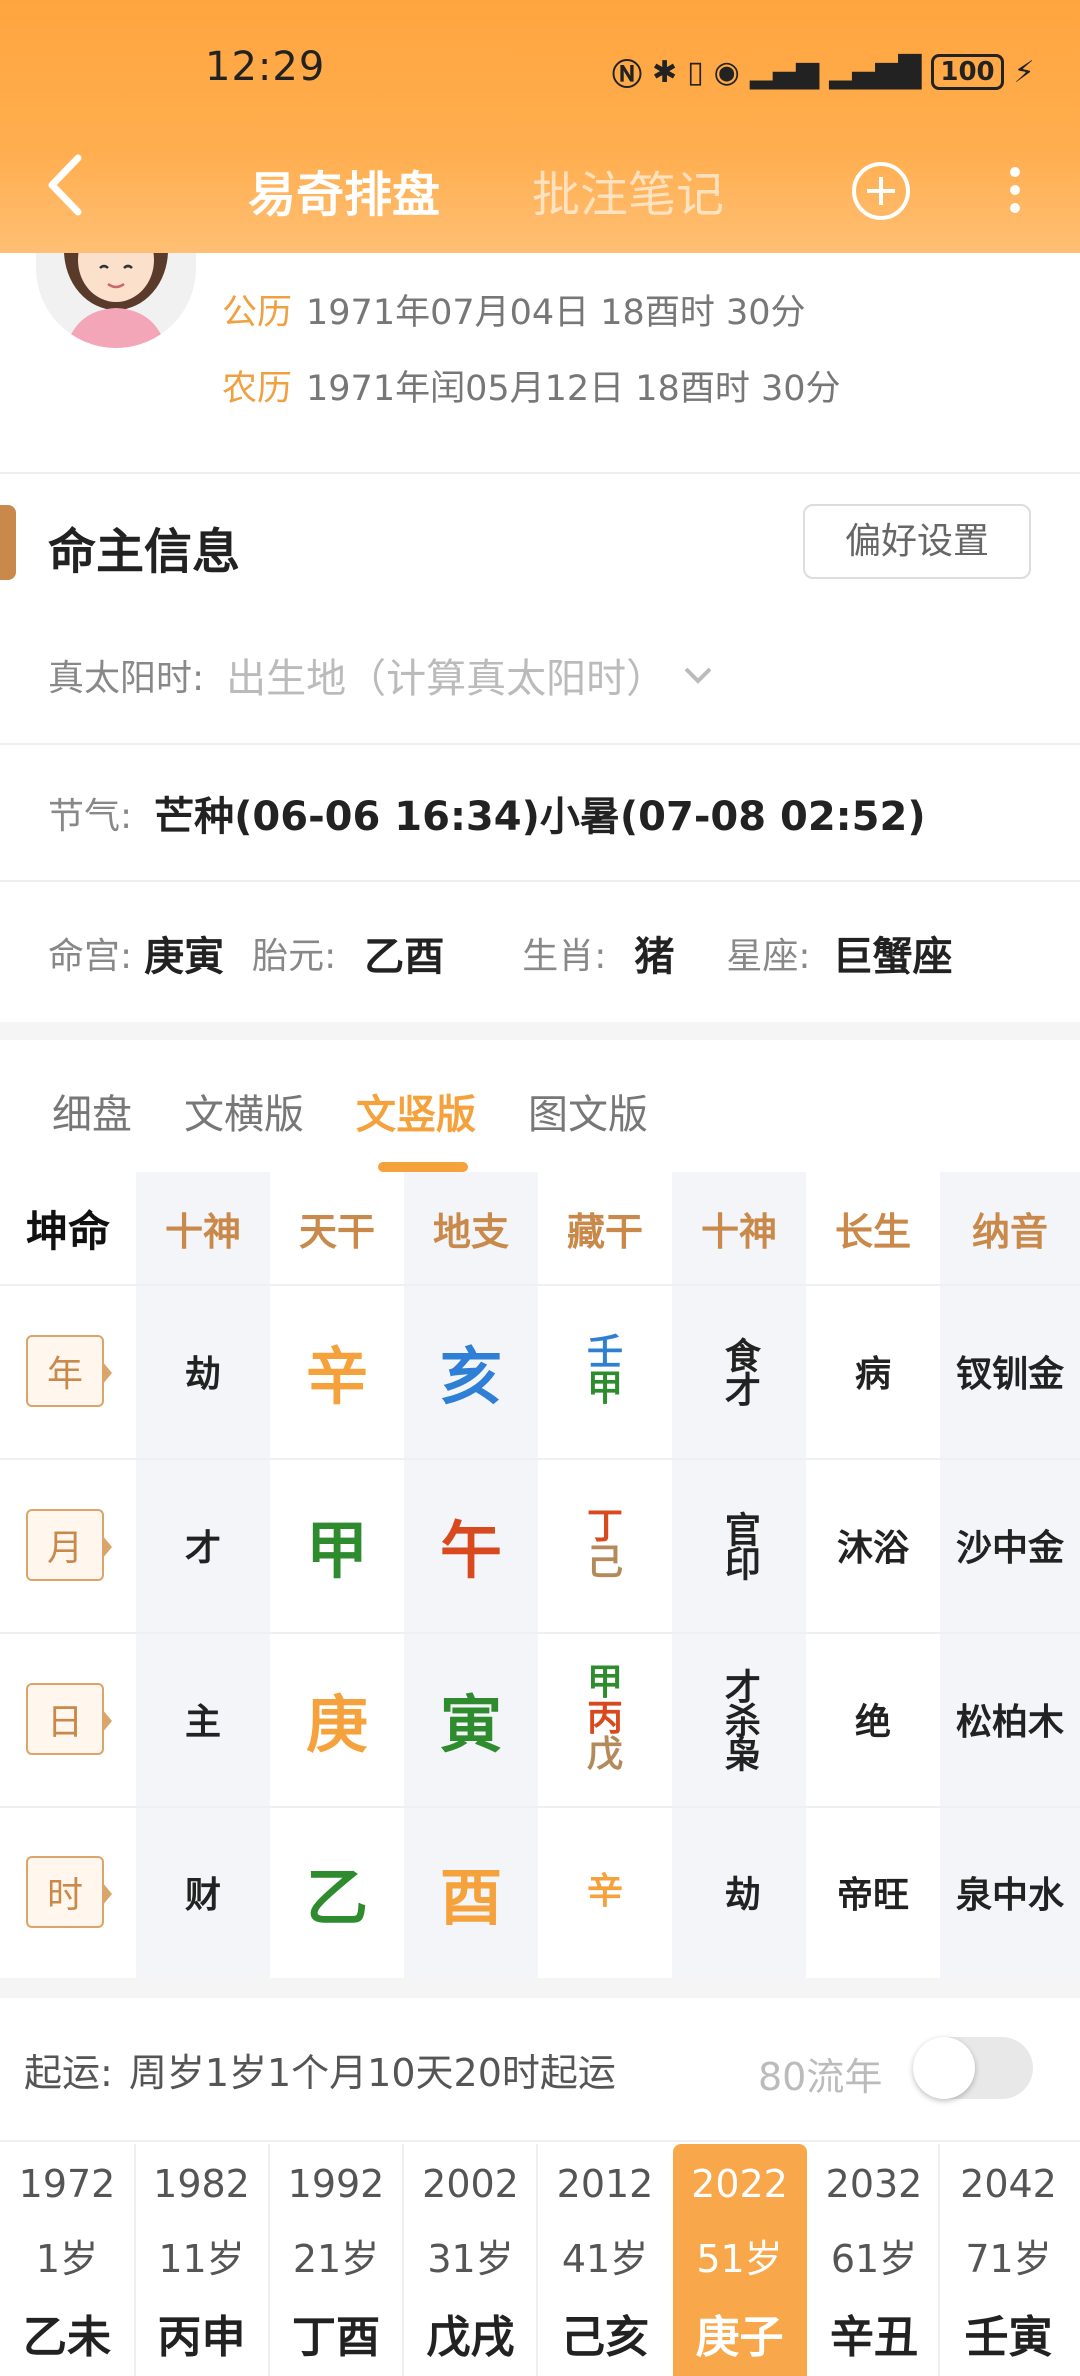 Image resolution: width=1080 pixels, height=2376 pixels. I want to click on tab-paipan: 易奇排盘, so click(344, 190).